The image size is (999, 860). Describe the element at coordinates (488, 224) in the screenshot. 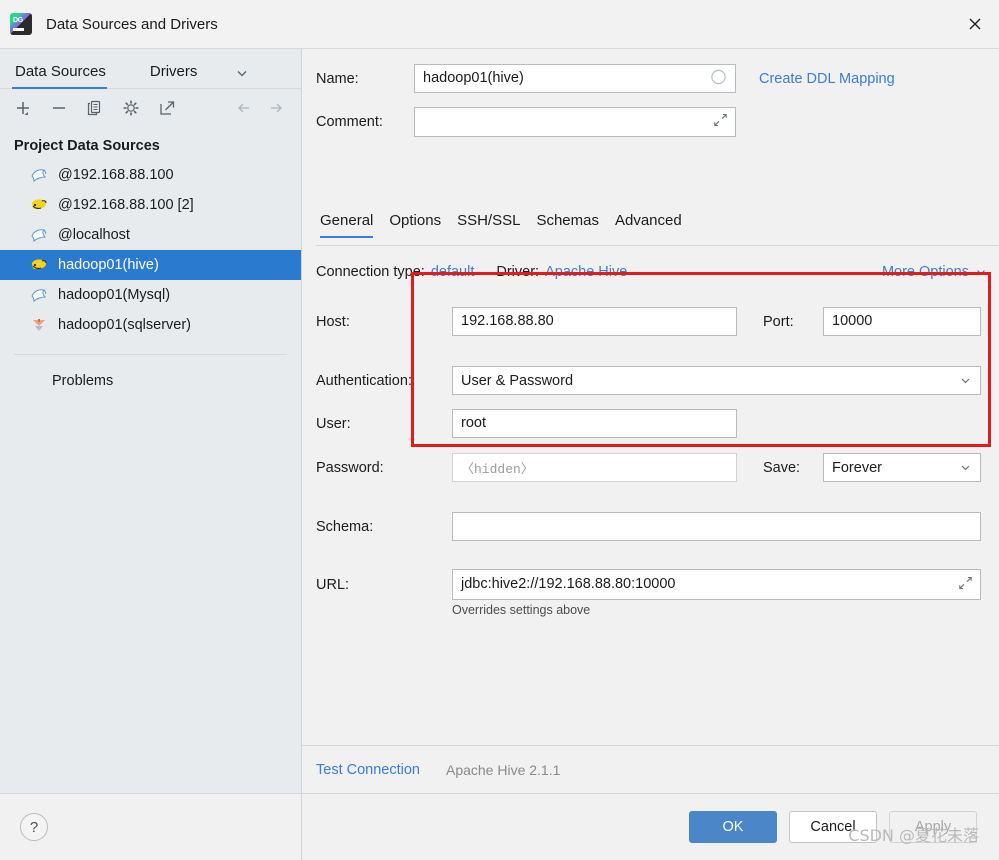

I see `tab-ssh-ssl: SSH/SSL` at that location.